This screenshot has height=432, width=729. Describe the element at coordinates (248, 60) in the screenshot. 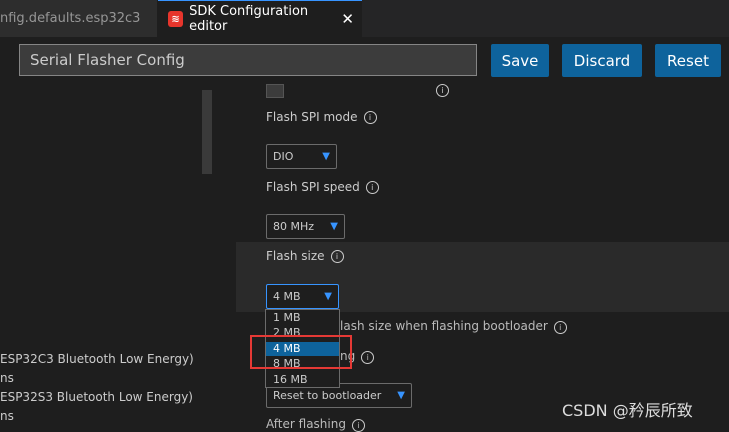

I see `search-input` at that location.